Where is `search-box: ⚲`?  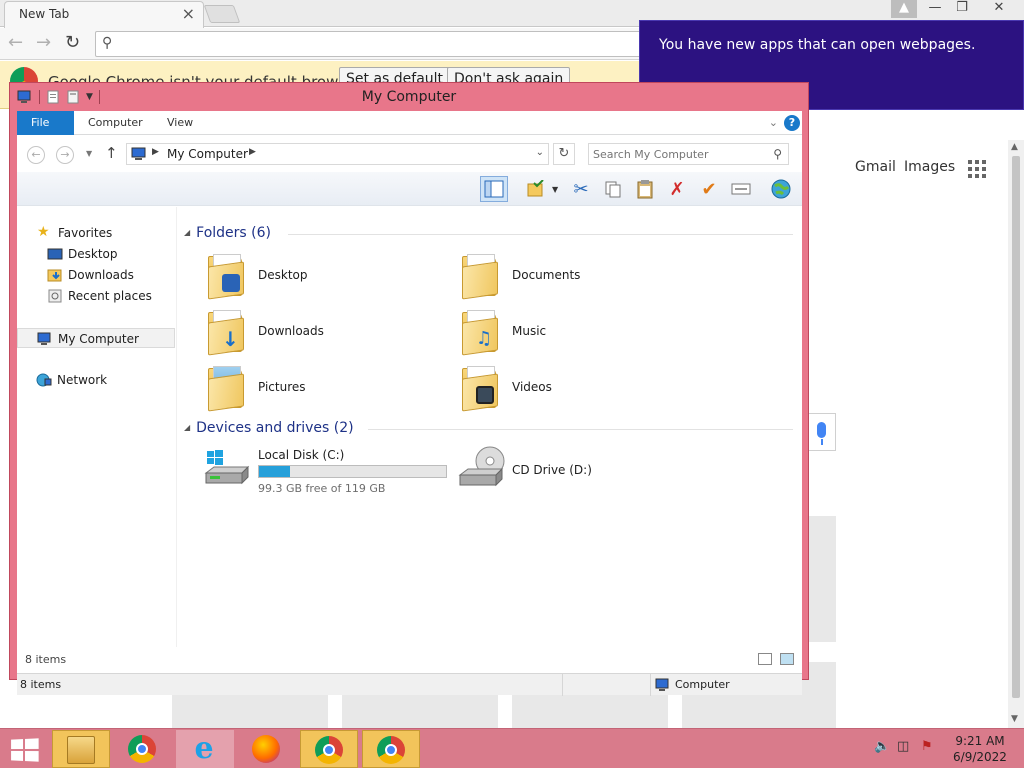 search-box: ⚲ is located at coordinates (688, 154).